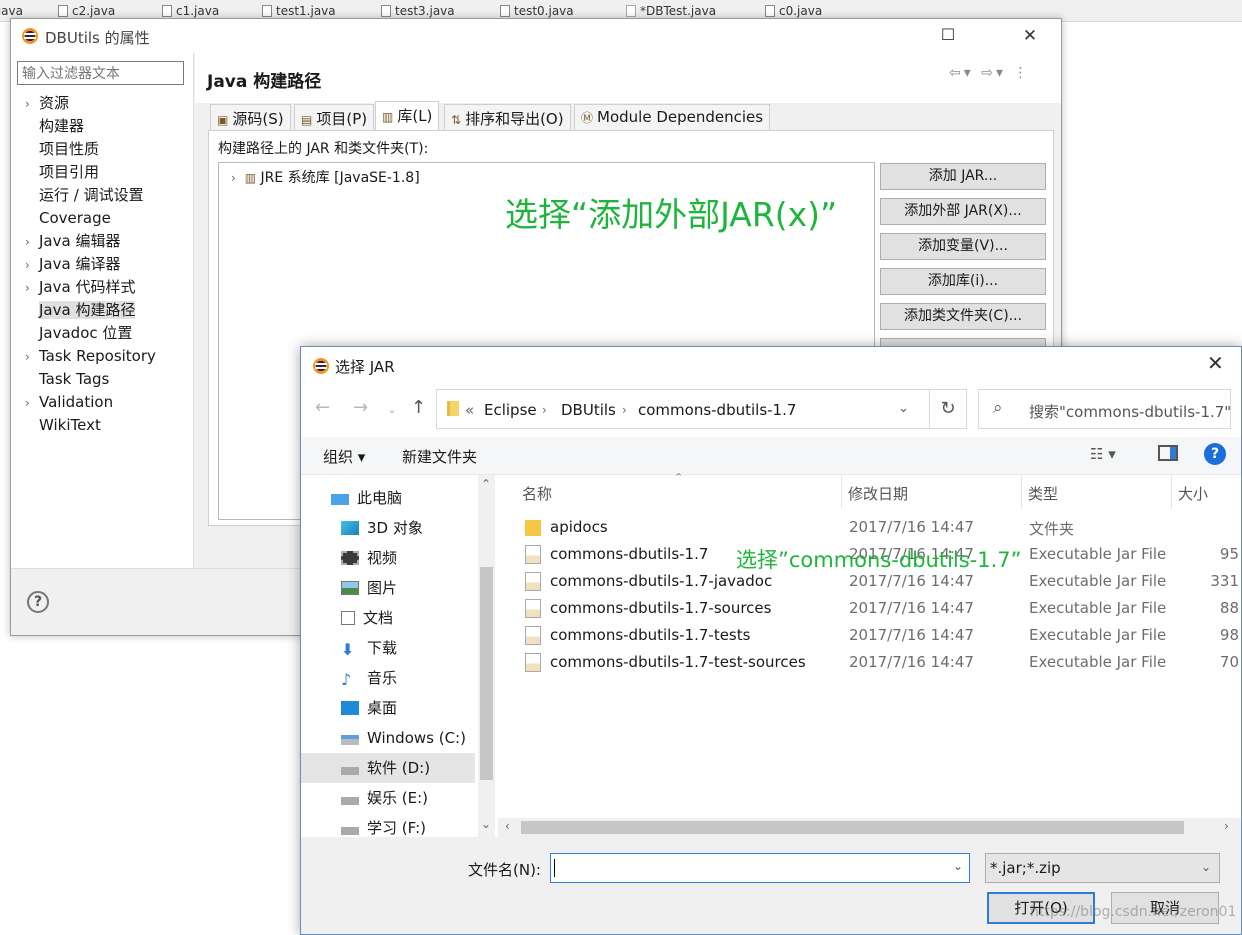 Image resolution: width=1242 pixels, height=935 pixels. I want to click on tree-item: ♪ 音乐, so click(409, 678).